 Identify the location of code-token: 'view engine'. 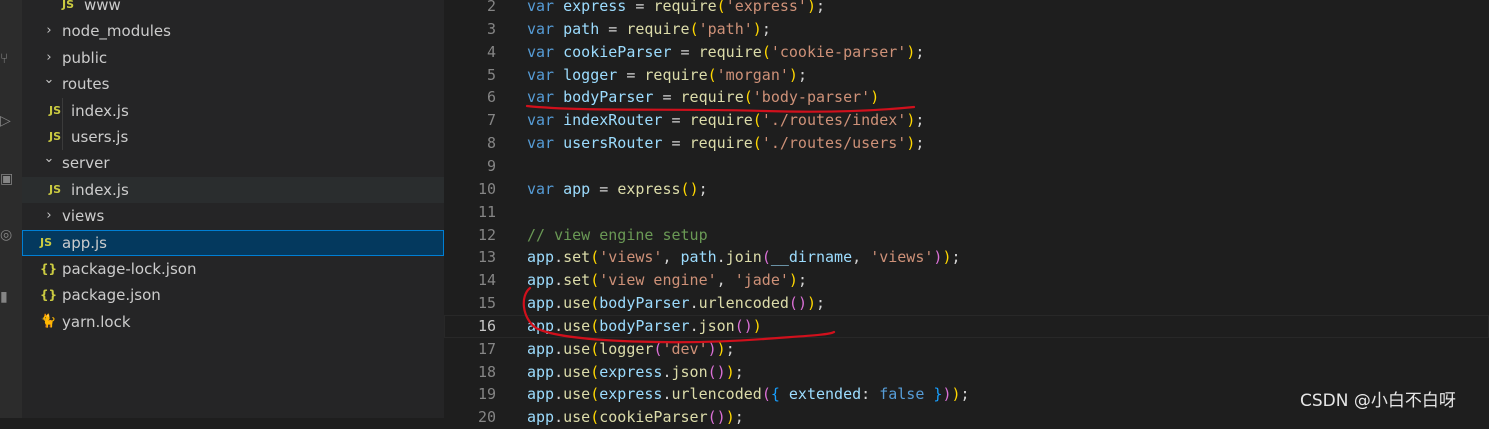
(658, 280).